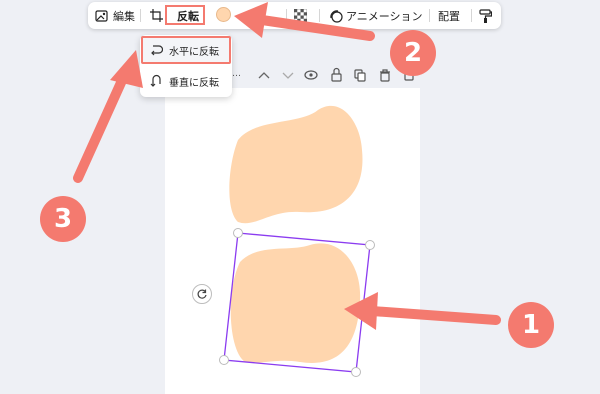 The width and height of the screenshot is (600, 394). Describe the element at coordinates (63, 219) in the screenshot. I see `callout-badge-3: 3` at that location.